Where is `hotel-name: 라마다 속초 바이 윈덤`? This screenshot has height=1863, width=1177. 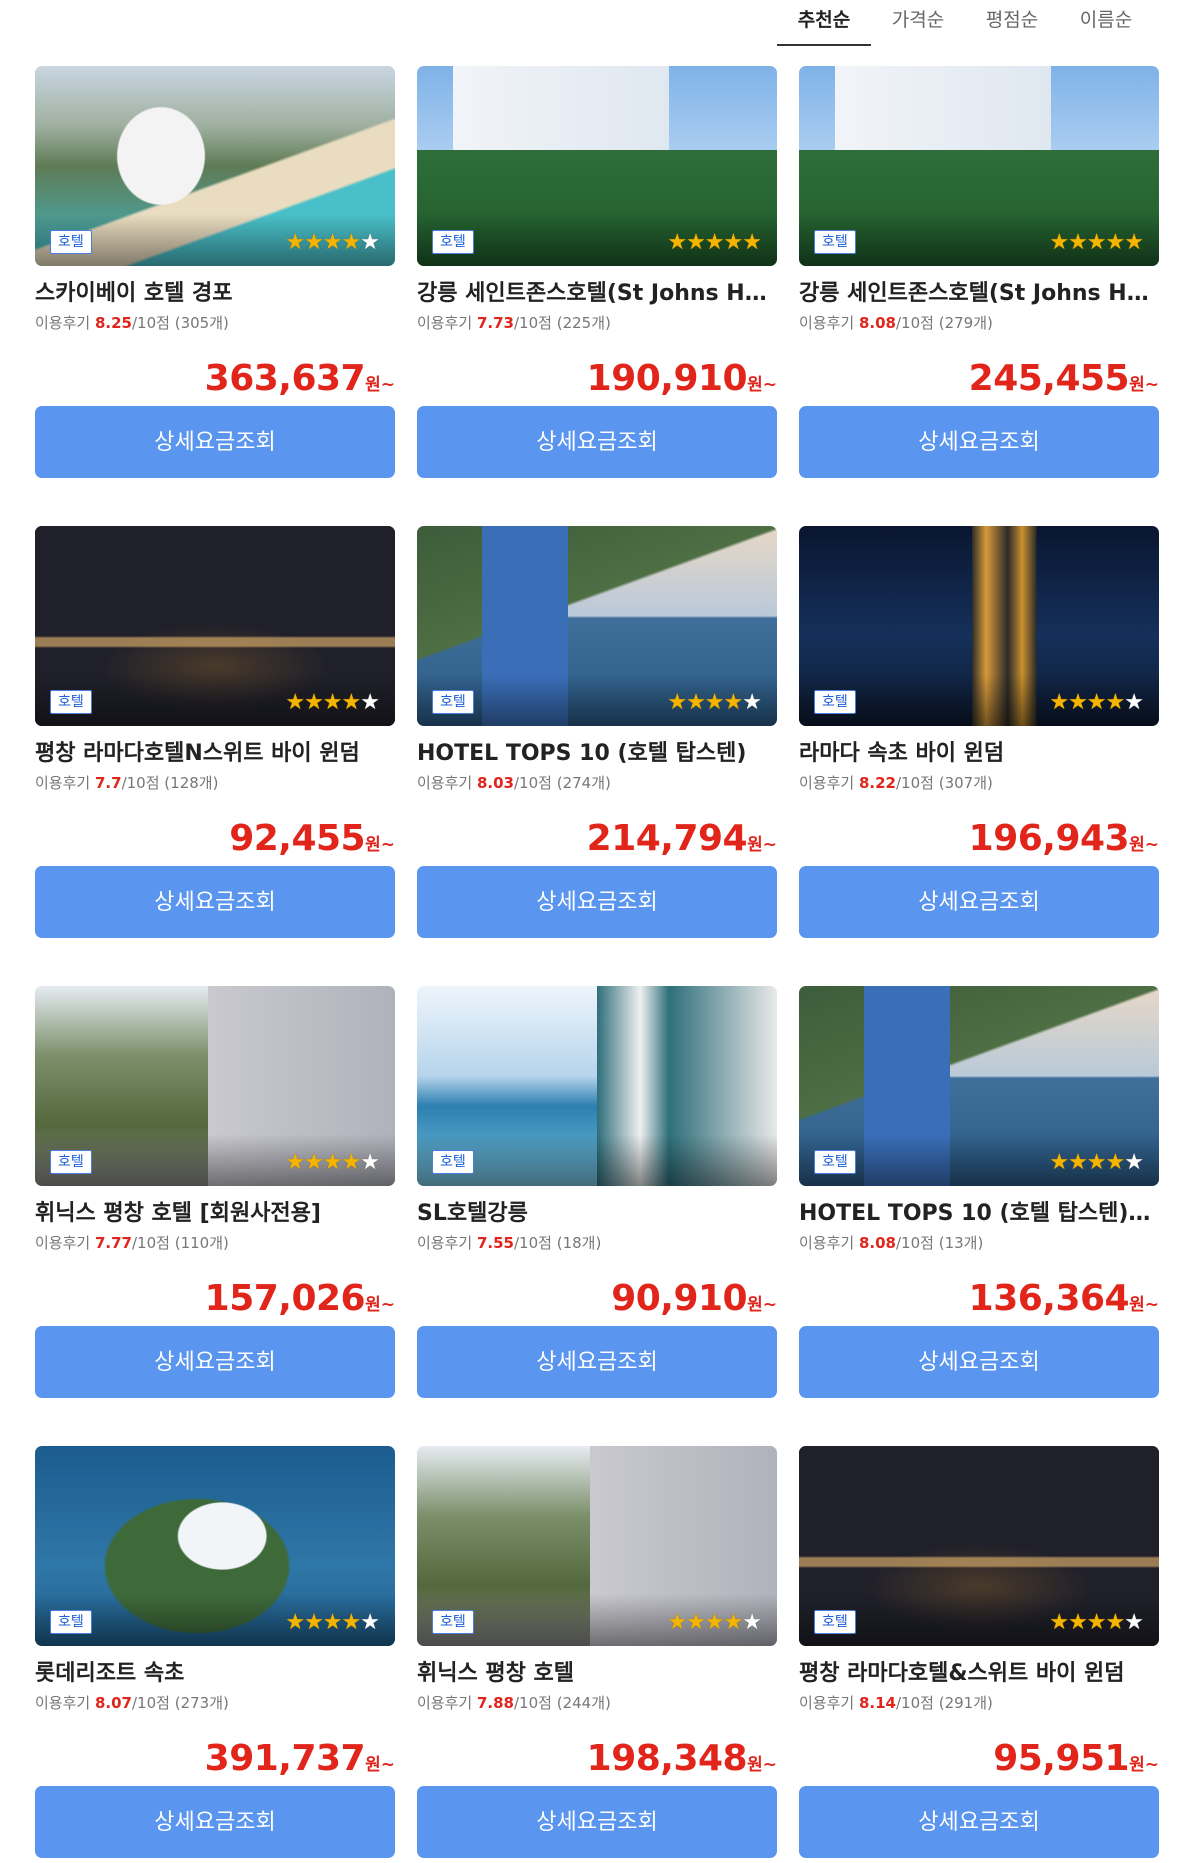
hotel-name: 라마다 속초 바이 윈덤 is located at coordinates (979, 754).